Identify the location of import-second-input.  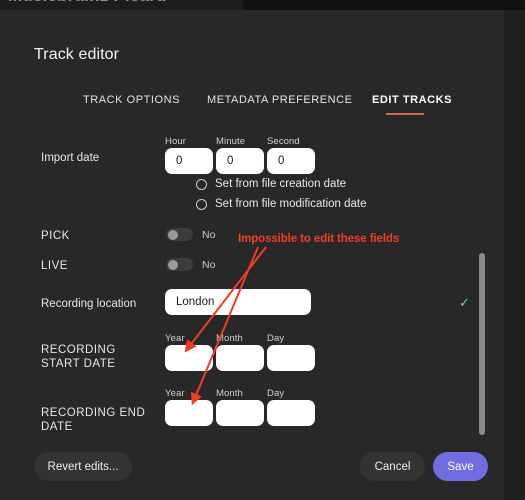
(291, 161).